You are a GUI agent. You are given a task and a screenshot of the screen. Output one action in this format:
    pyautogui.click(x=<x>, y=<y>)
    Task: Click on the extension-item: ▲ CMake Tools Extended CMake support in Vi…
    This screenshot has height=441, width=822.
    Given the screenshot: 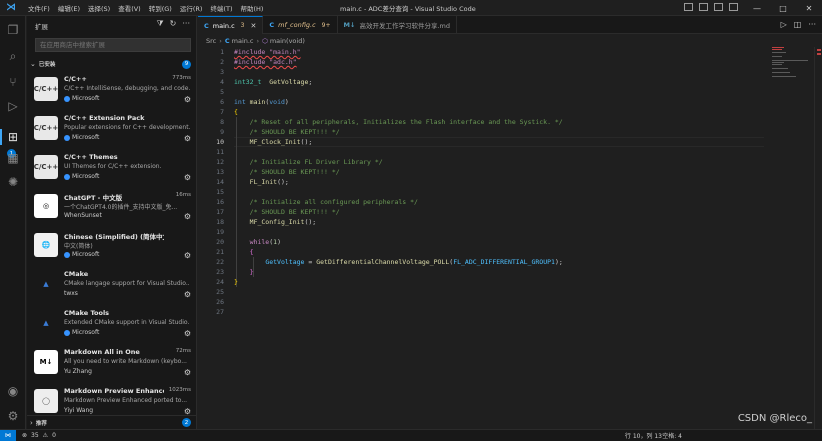 What is the action you would take?
    pyautogui.click(x=112, y=325)
    